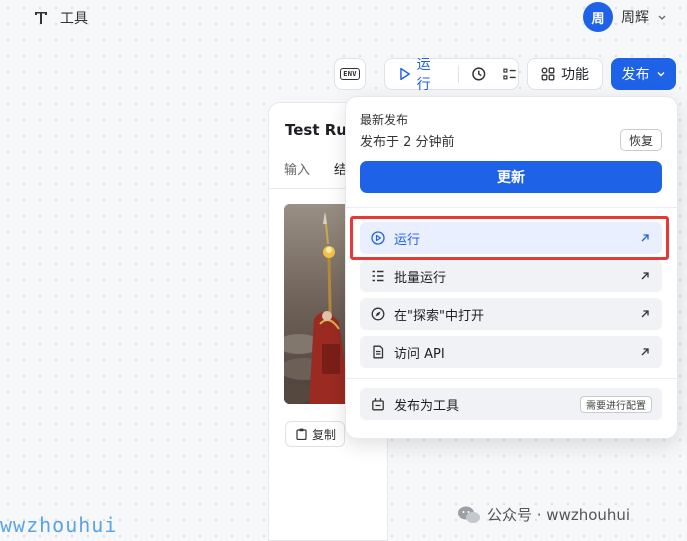  What do you see at coordinates (378, 352) in the screenshot?
I see `document-icon` at bounding box center [378, 352].